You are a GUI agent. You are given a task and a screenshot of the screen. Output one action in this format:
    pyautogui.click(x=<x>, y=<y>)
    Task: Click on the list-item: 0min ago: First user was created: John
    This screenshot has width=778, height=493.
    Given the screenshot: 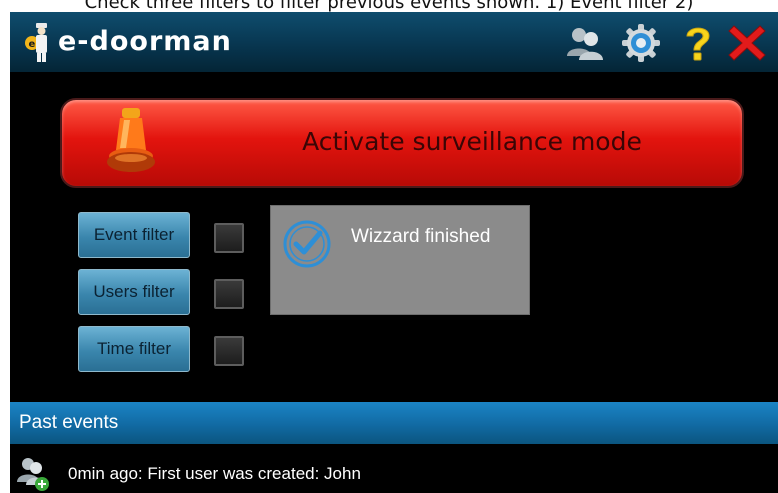 What is the action you would take?
    pyautogui.click(x=394, y=472)
    